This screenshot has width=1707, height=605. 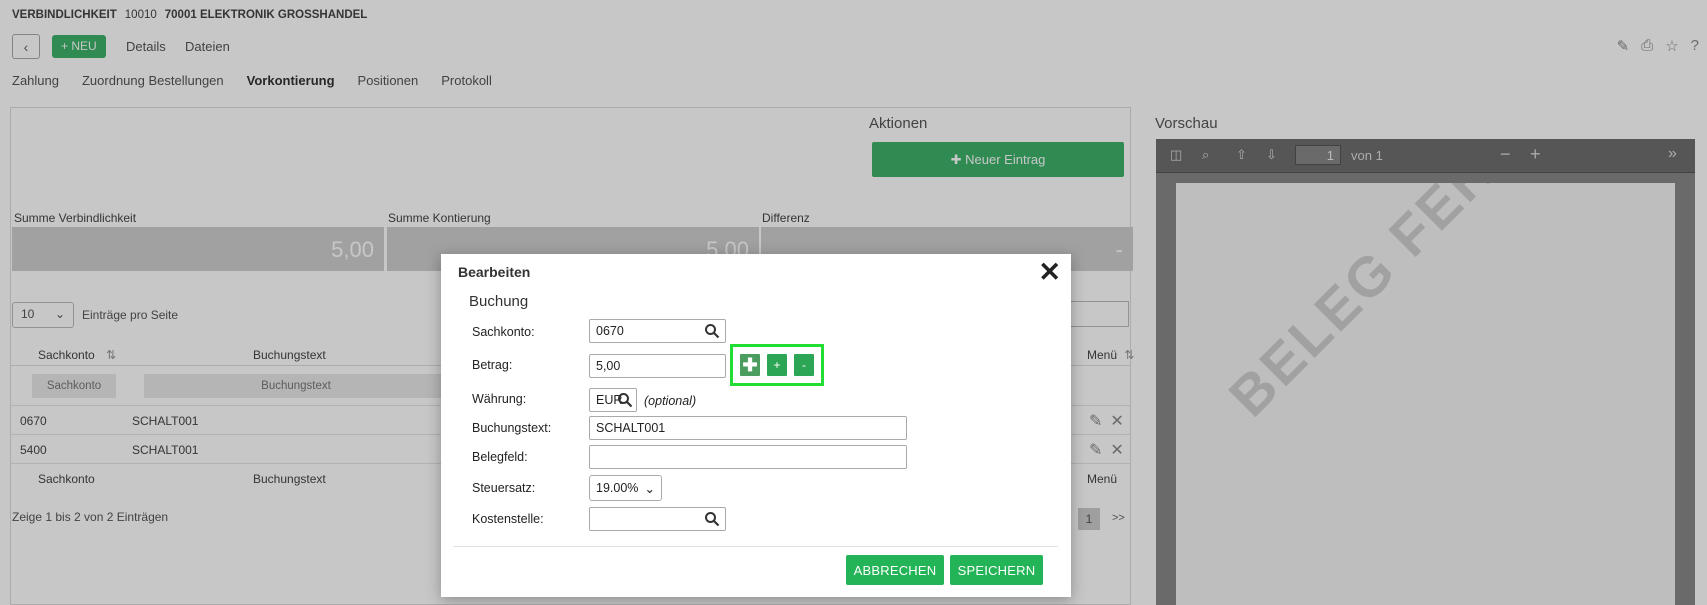 What do you see at coordinates (670, 401) in the screenshot?
I see `optional-hint: (optional)` at bounding box center [670, 401].